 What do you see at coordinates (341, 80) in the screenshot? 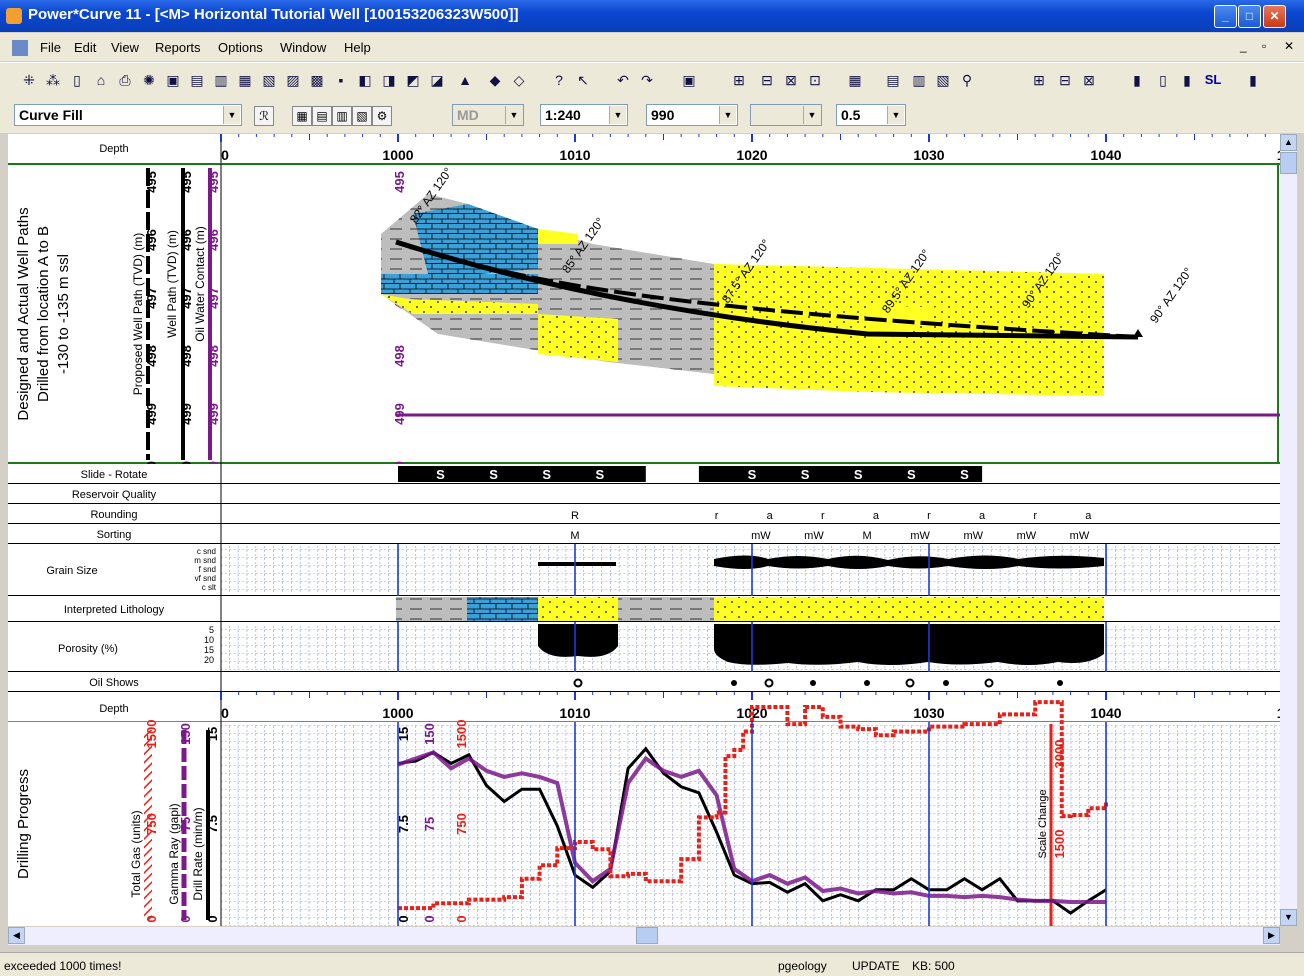
I see `tool-icon: ▪` at bounding box center [341, 80].